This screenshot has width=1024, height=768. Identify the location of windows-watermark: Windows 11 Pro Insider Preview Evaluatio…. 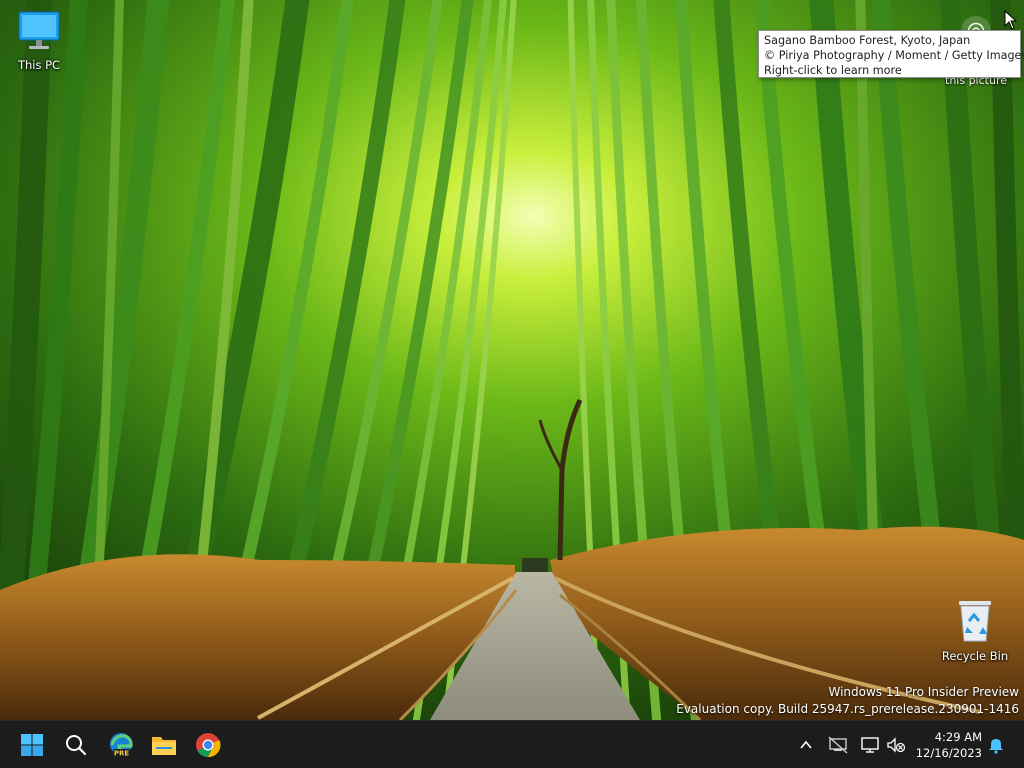
(847, 701).